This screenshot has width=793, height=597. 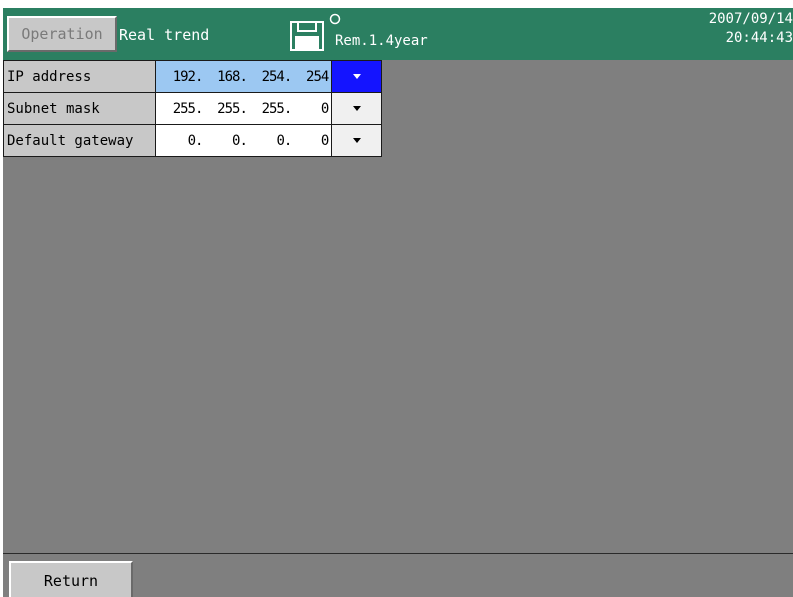 What do you see at coordinates (62, 34) in the screenshot?
I see `operation-button: Operation` at bounding box center [62, 34].